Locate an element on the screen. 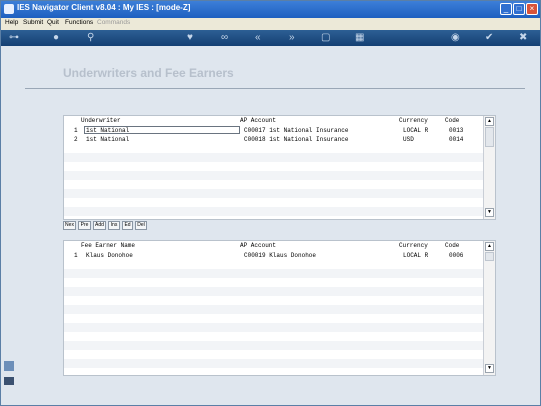 The width and height of the screenshot is (541, 406). search-icon: ⚲ is located at coordinates (90, 38).